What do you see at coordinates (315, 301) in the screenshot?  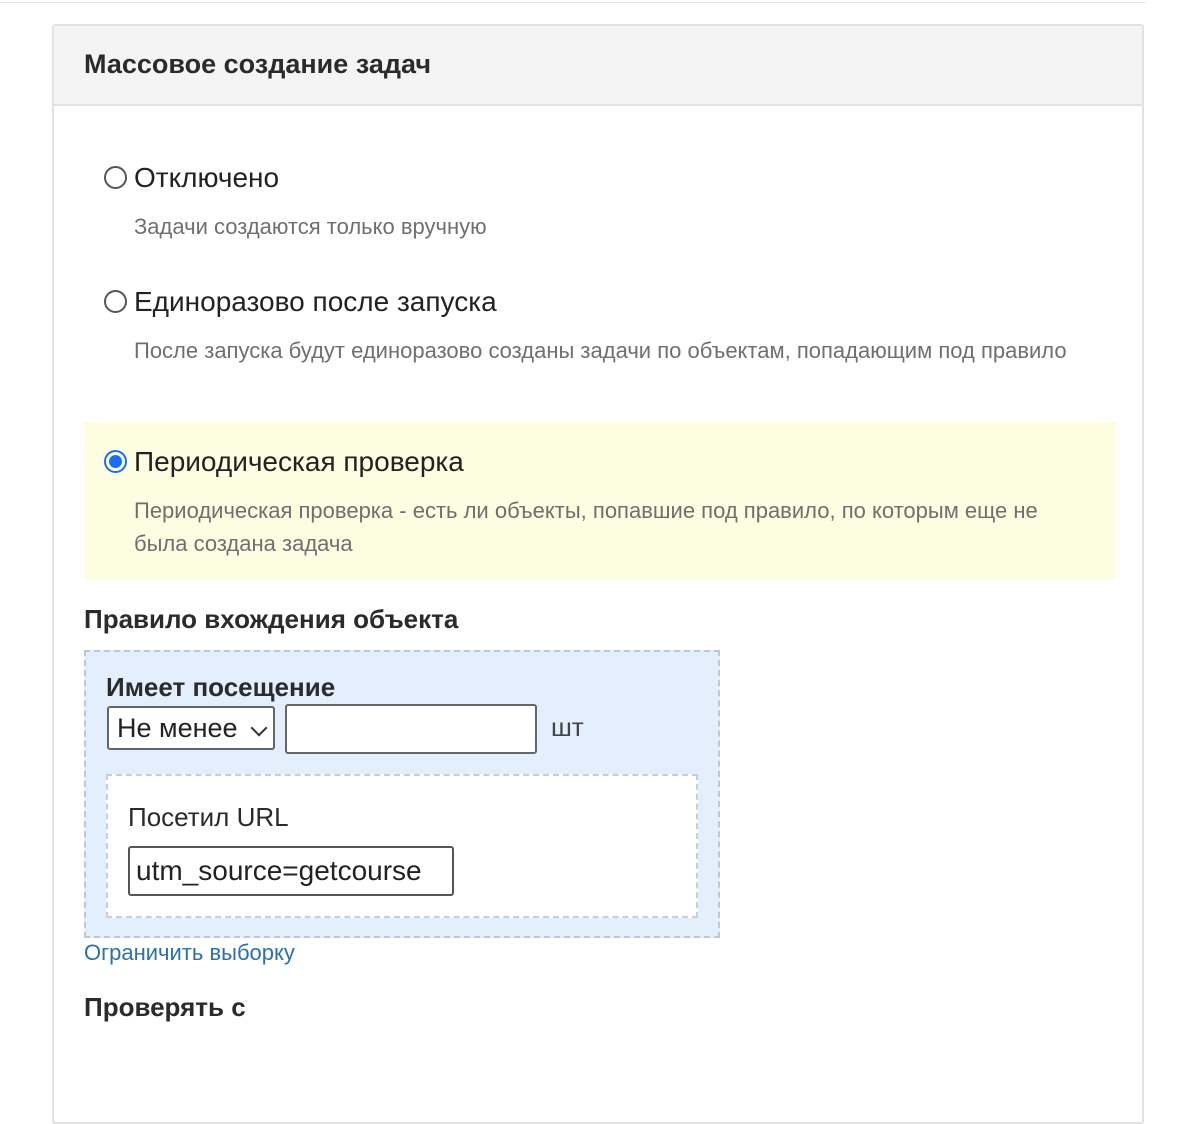 I see `option-label: Единоразово после запуска` at bounding box center [315, 301].